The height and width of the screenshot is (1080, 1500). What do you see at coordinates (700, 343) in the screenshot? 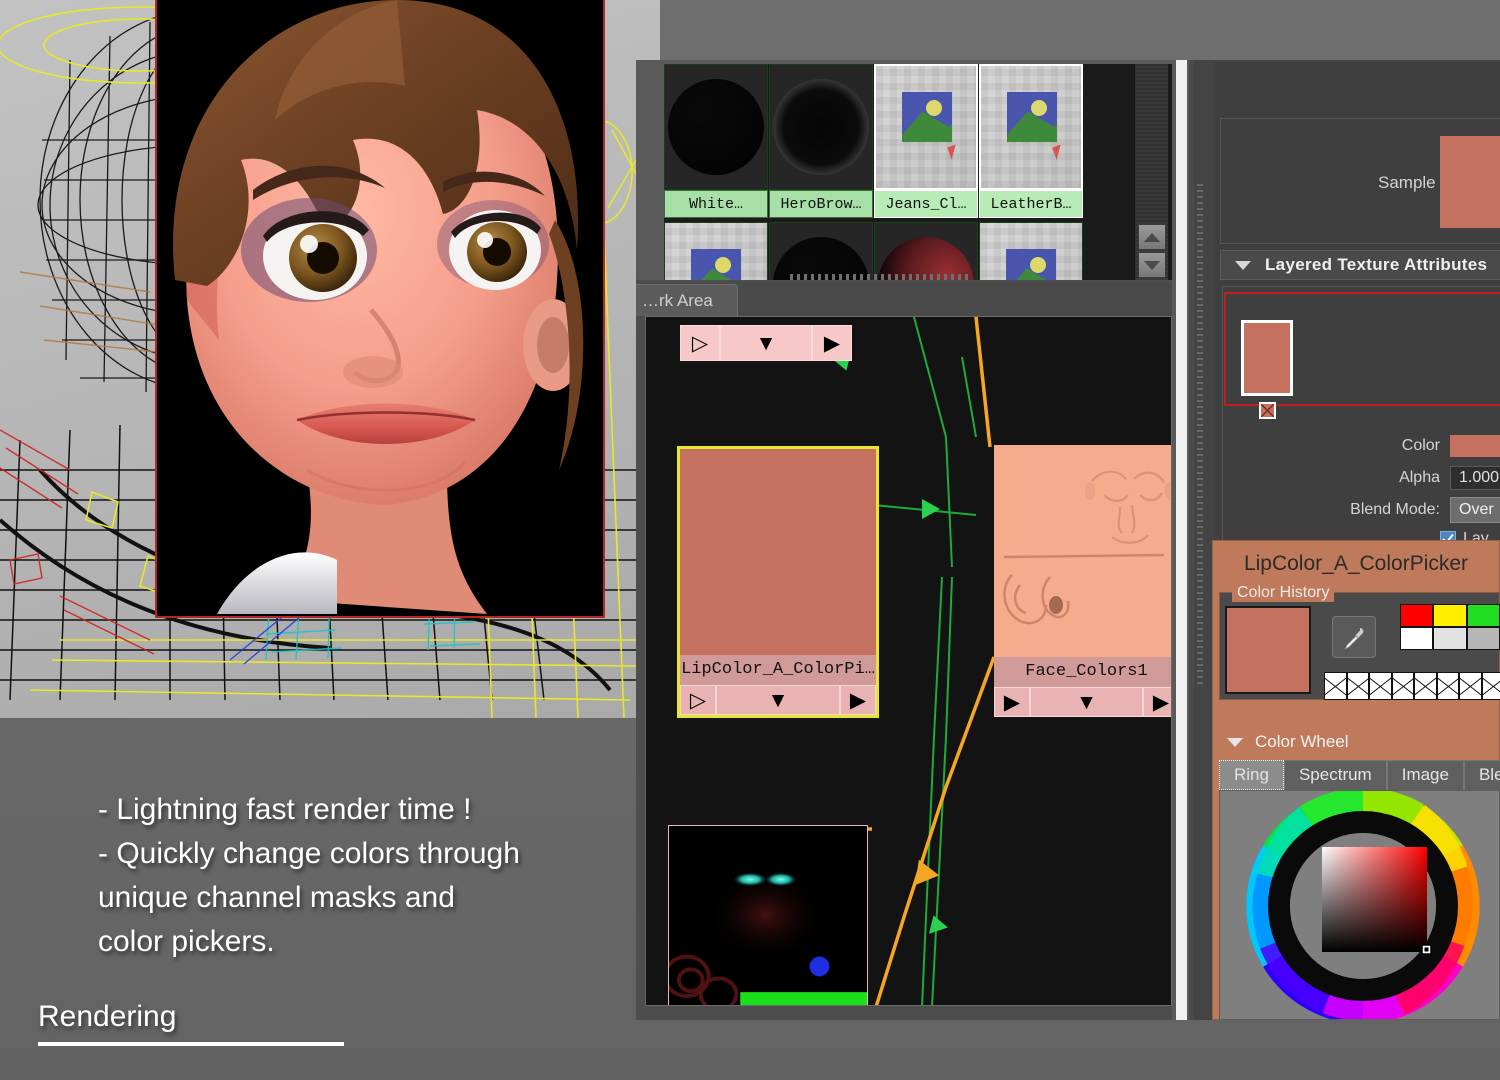
I see `node-output-port-icon: ▷` at bounding box center [700, 343].